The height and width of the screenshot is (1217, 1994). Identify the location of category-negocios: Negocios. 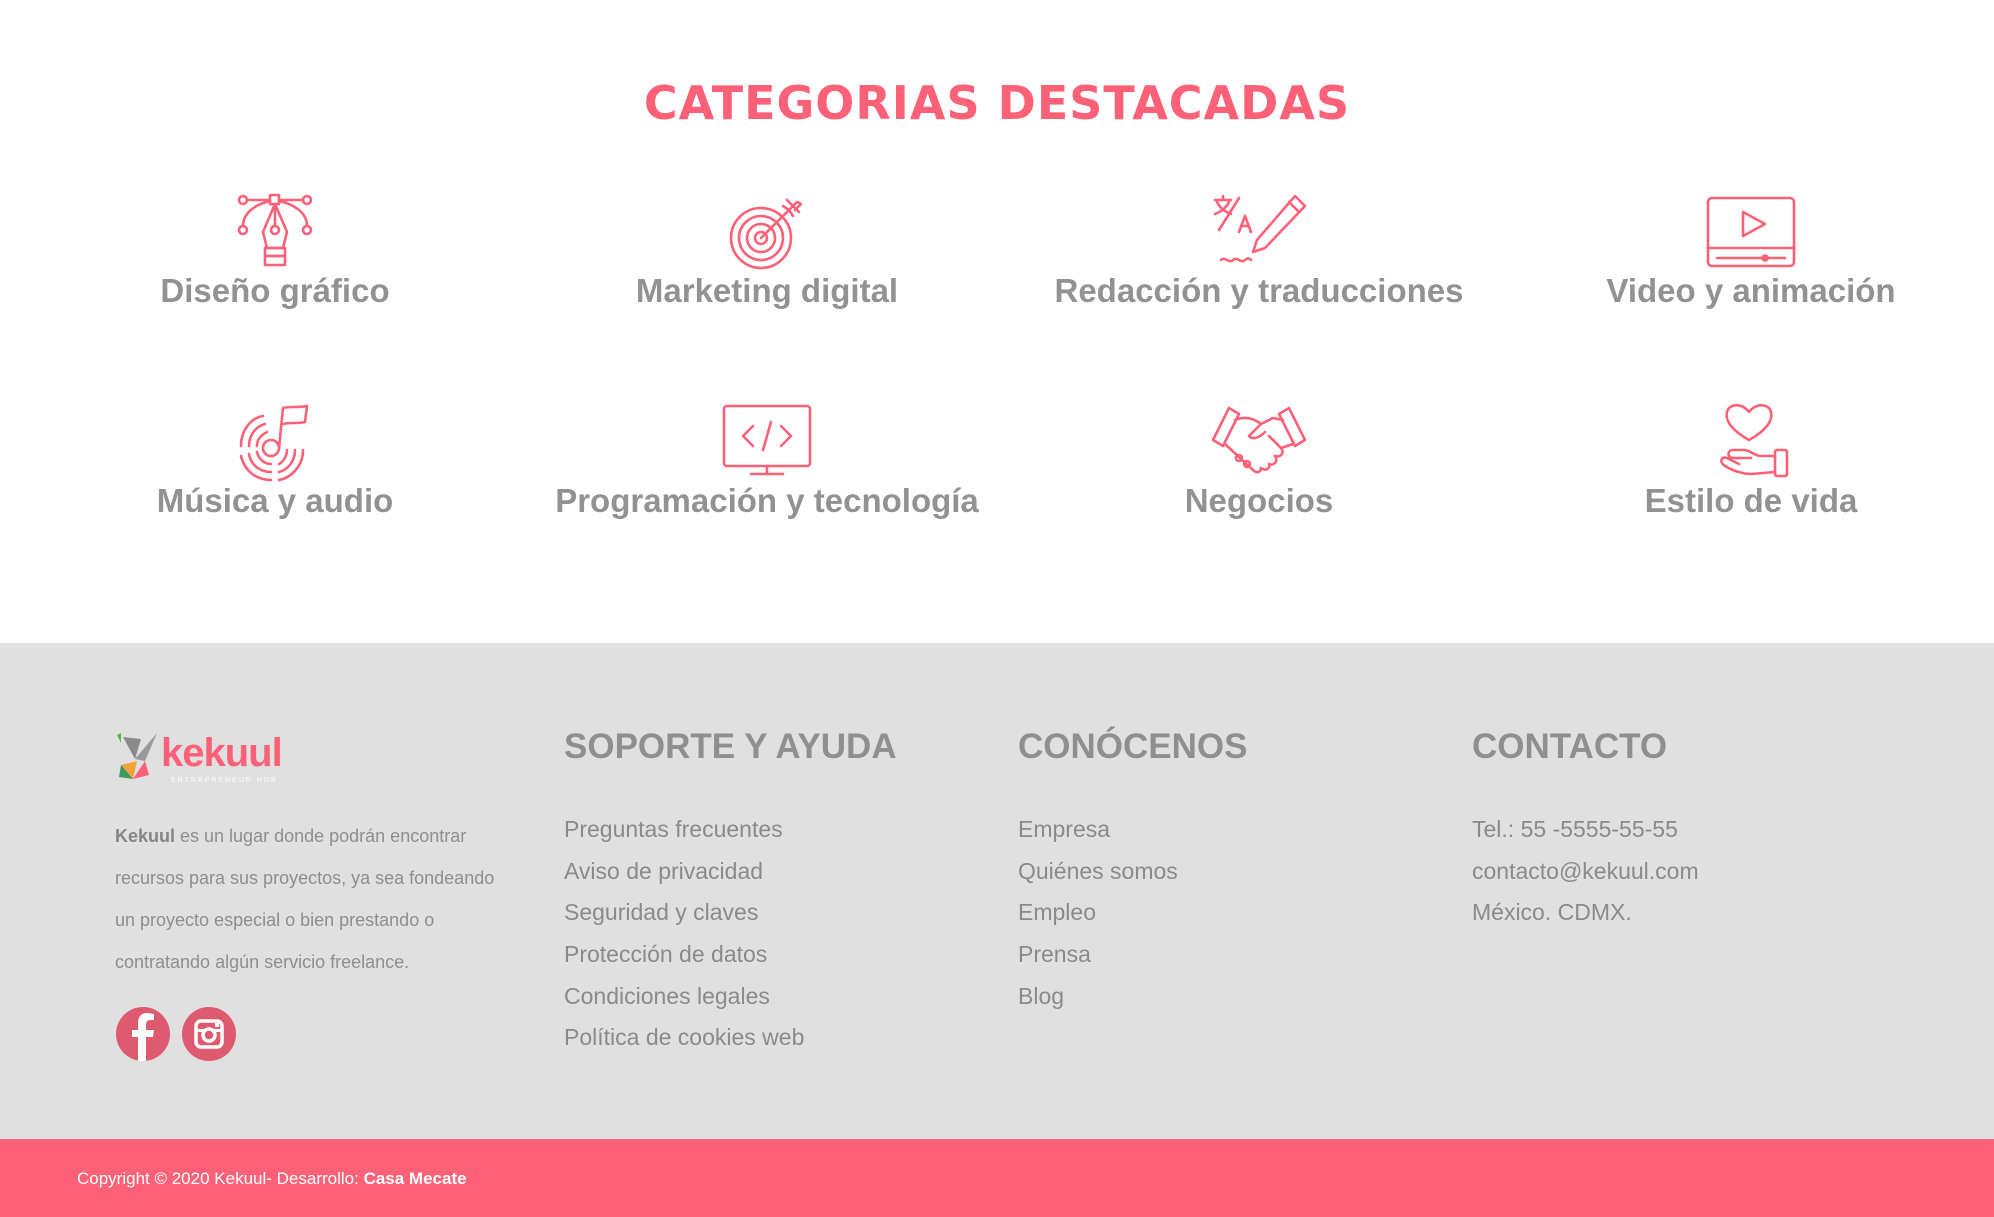
(1259, 461).